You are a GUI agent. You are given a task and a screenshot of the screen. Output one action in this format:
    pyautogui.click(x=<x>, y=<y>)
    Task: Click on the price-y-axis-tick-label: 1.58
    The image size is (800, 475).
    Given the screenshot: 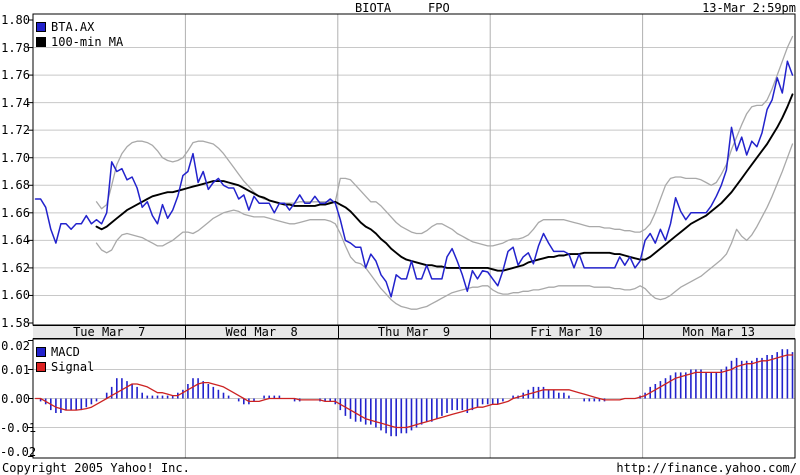 What is the action you would take?
    pyautogui.click(x=15, y=322)
    